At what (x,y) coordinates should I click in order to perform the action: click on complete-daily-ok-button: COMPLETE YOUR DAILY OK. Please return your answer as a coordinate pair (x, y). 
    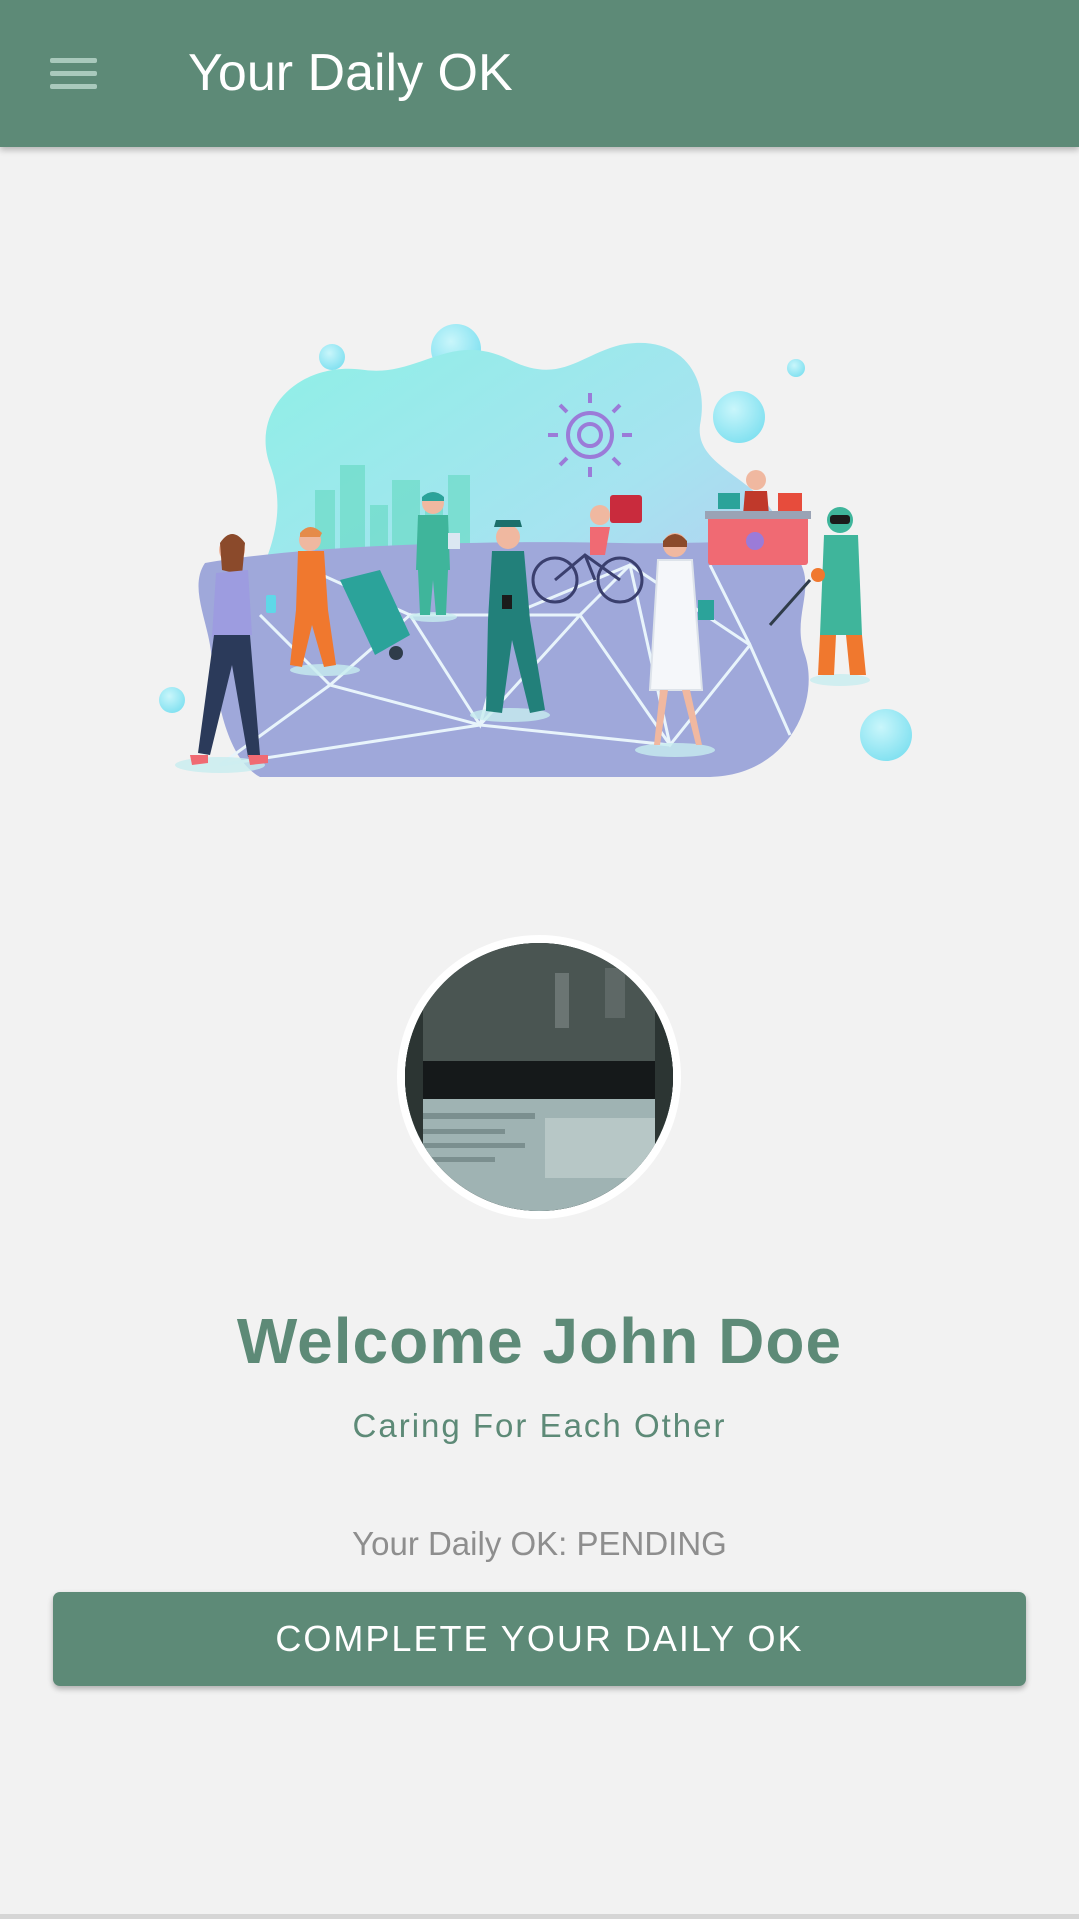
    Looking at the image, I should click on (539, 1639).